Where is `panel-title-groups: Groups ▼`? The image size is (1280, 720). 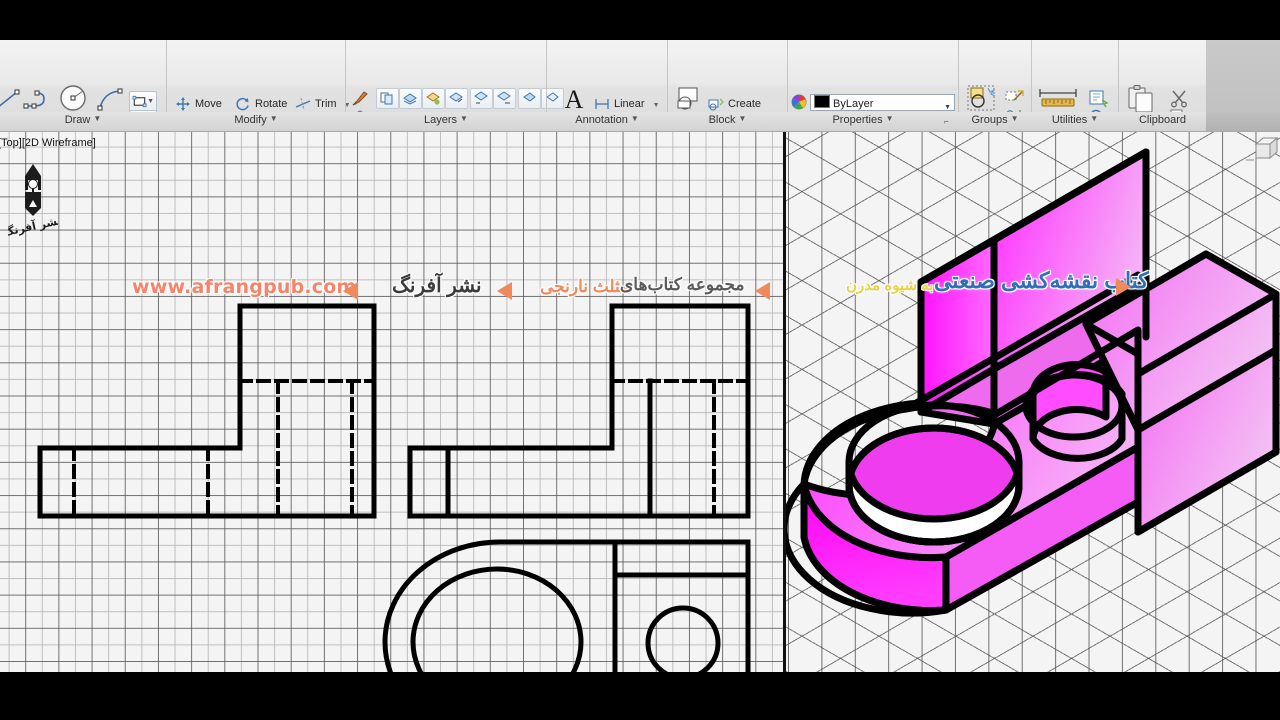 panel-title-groups: Groups ▼ is located at coordinates (995, 120).